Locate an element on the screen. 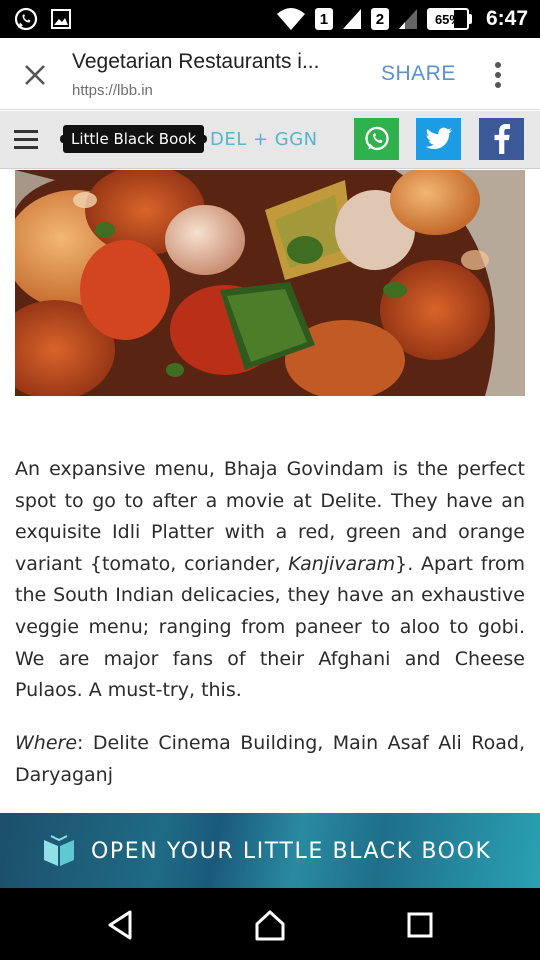 Image resolution: width=540 pixels, height=960 pixels. close-icon is located at coordinates (35, 75).